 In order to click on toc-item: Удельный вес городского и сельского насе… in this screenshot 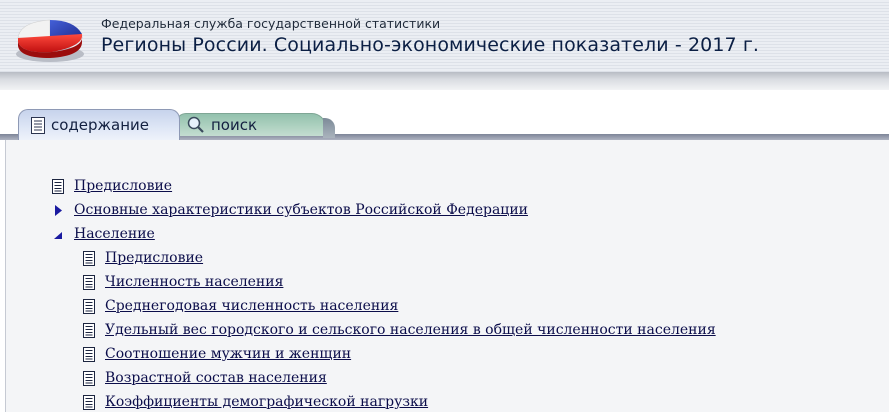, I will do `click(399, 330)`.